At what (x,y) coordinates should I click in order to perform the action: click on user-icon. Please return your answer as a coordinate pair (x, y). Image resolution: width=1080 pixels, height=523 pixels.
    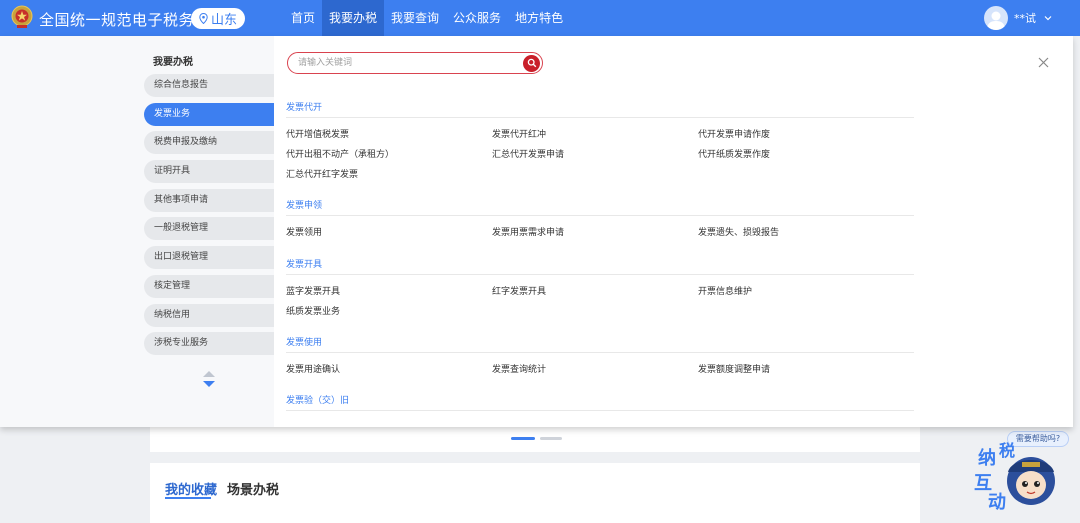
    Looking at the image, I should click on (996, 20).